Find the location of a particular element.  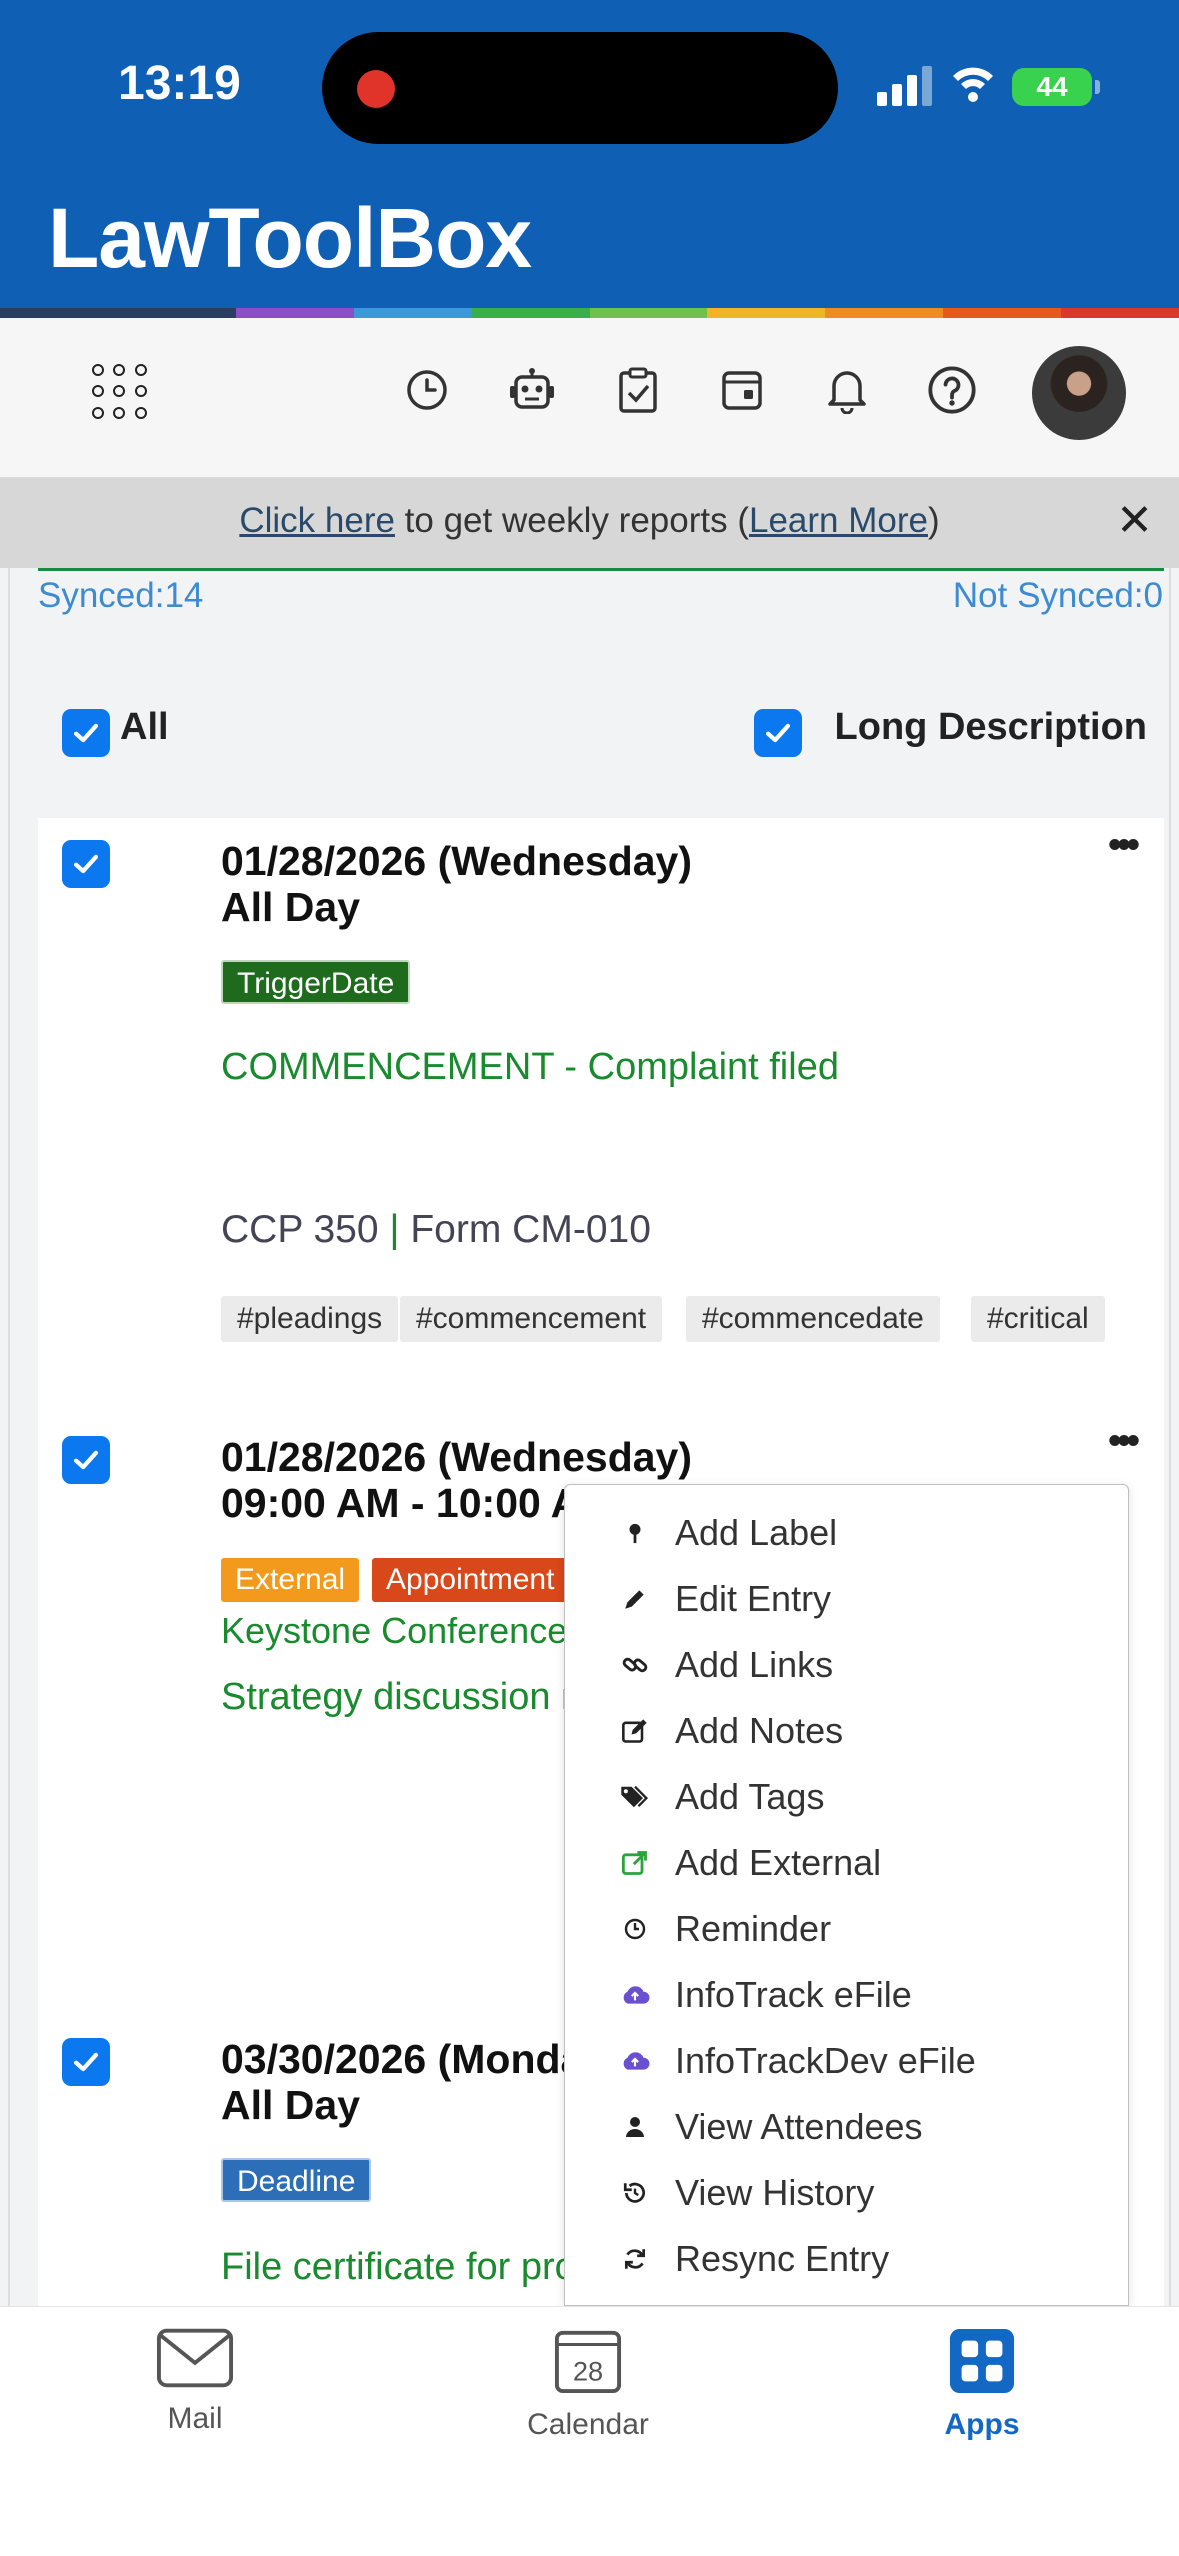

banner-text: to get weekly reports ( is located at coordinates (571, 520).